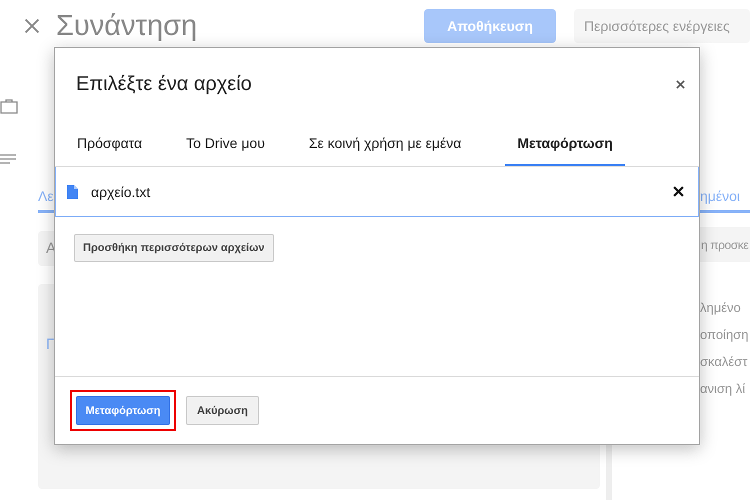 Image resolution: width=750 pixels, height=500 pixels. Describe the element at coordinates (721, 307) in the screenshot. I see `guest-permission-label: λημένο` at that location.